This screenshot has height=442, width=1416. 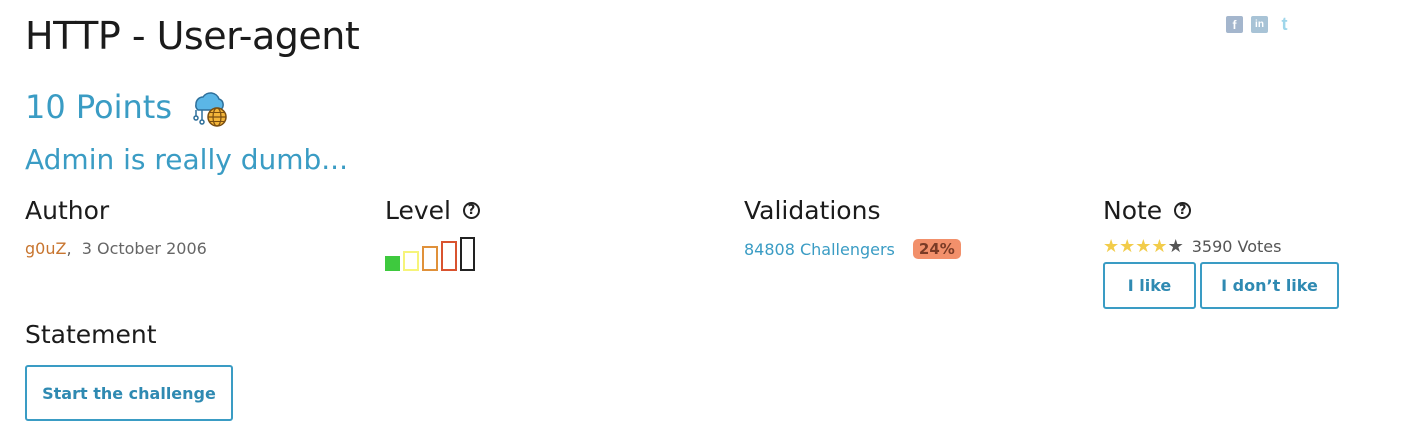 What do you see at coordinates (819, 249) in the screenshot?
I see `challengers-link: 84808 Challengers` at bounding box center [819, 249].